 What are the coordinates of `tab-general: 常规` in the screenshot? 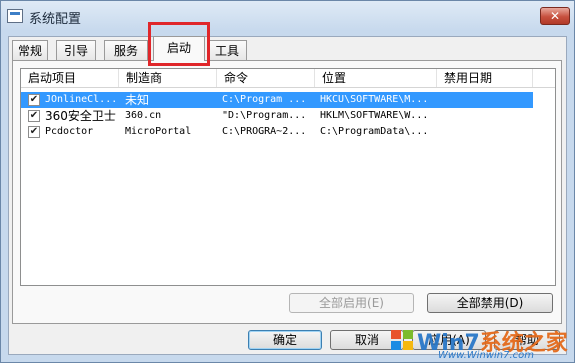 It's located at (30, 50).